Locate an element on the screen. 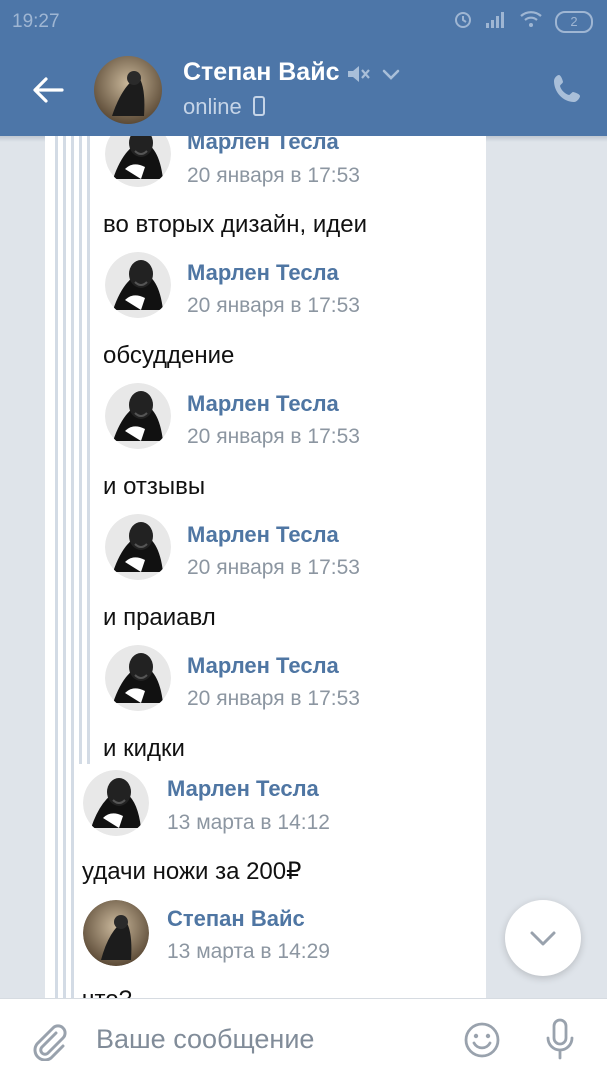  message-text: и кидки is located at coordinates (144, 748).